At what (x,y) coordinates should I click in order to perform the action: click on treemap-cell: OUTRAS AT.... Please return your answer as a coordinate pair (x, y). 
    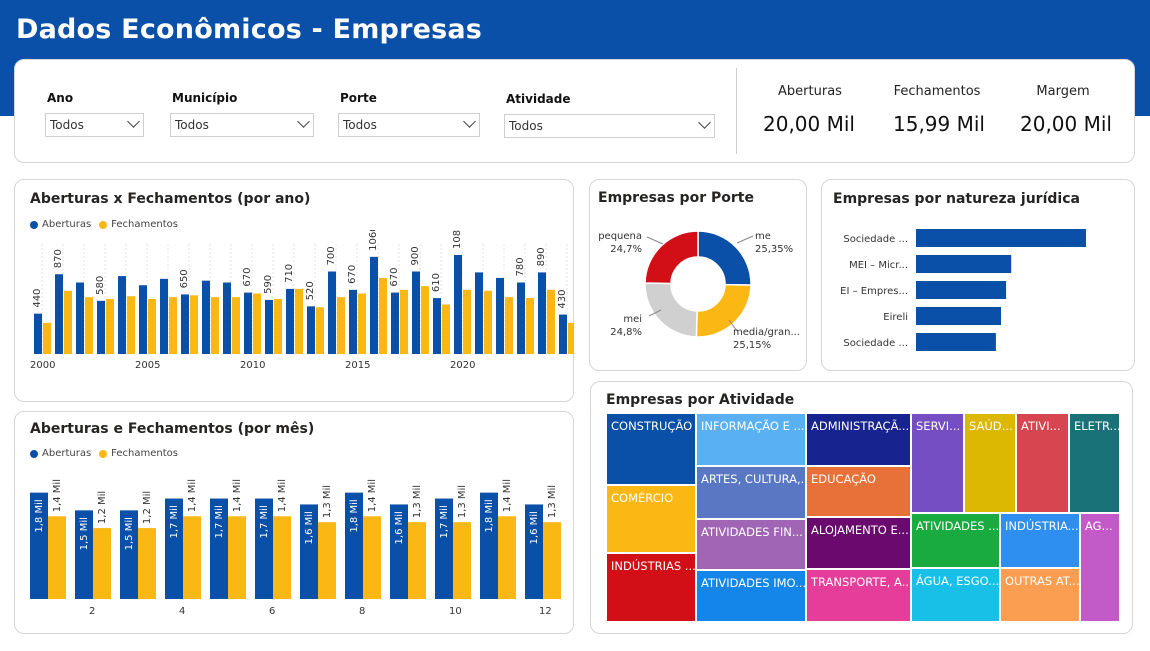
    Looking at the image, I should click on (1040, 595).